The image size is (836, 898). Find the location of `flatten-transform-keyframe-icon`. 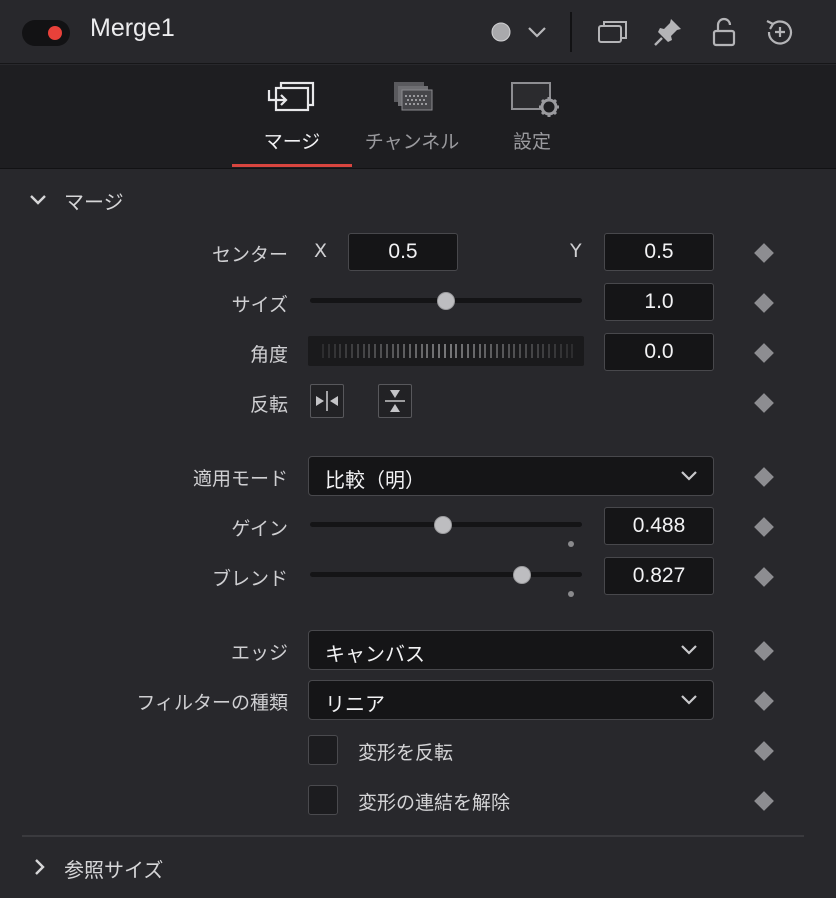

flatten-transform-keyframe-icon is located at coordinates (764, 801).